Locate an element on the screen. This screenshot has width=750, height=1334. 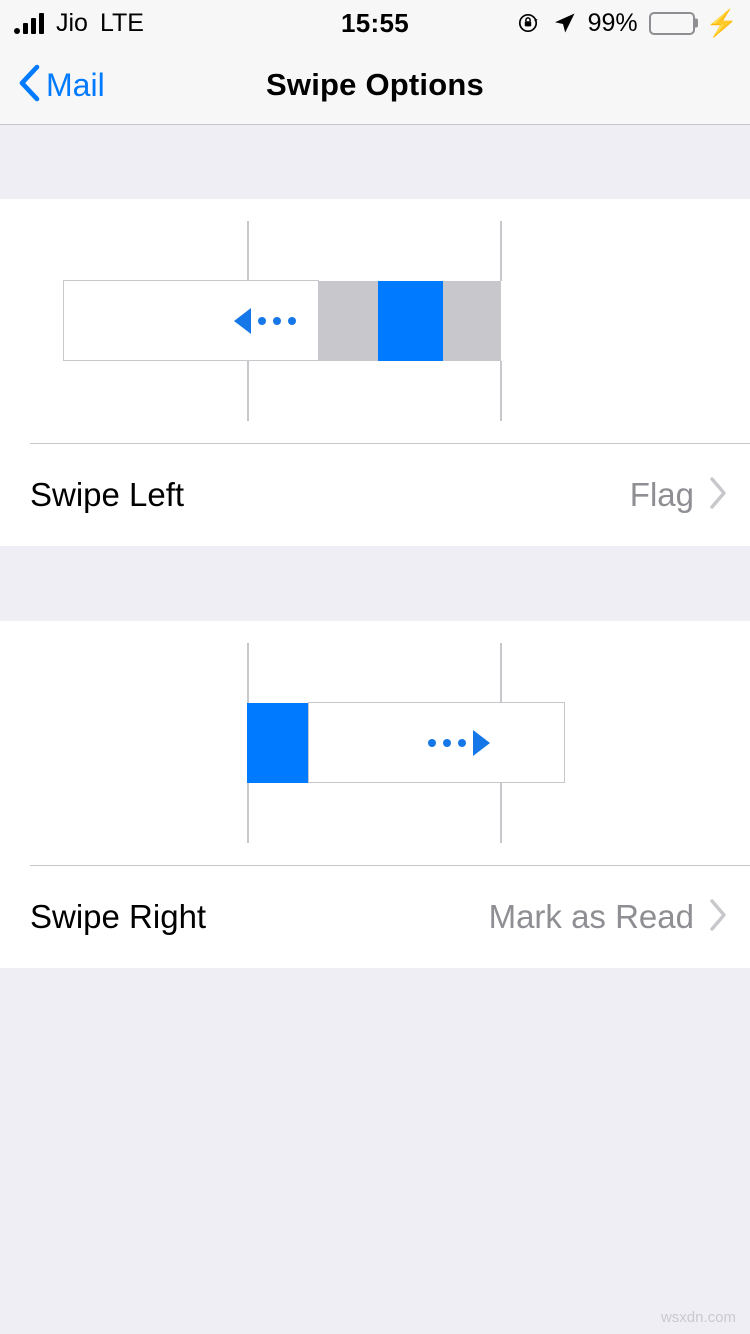
arrow-left-ellipsis-icon is located at coordinates (265, 320).